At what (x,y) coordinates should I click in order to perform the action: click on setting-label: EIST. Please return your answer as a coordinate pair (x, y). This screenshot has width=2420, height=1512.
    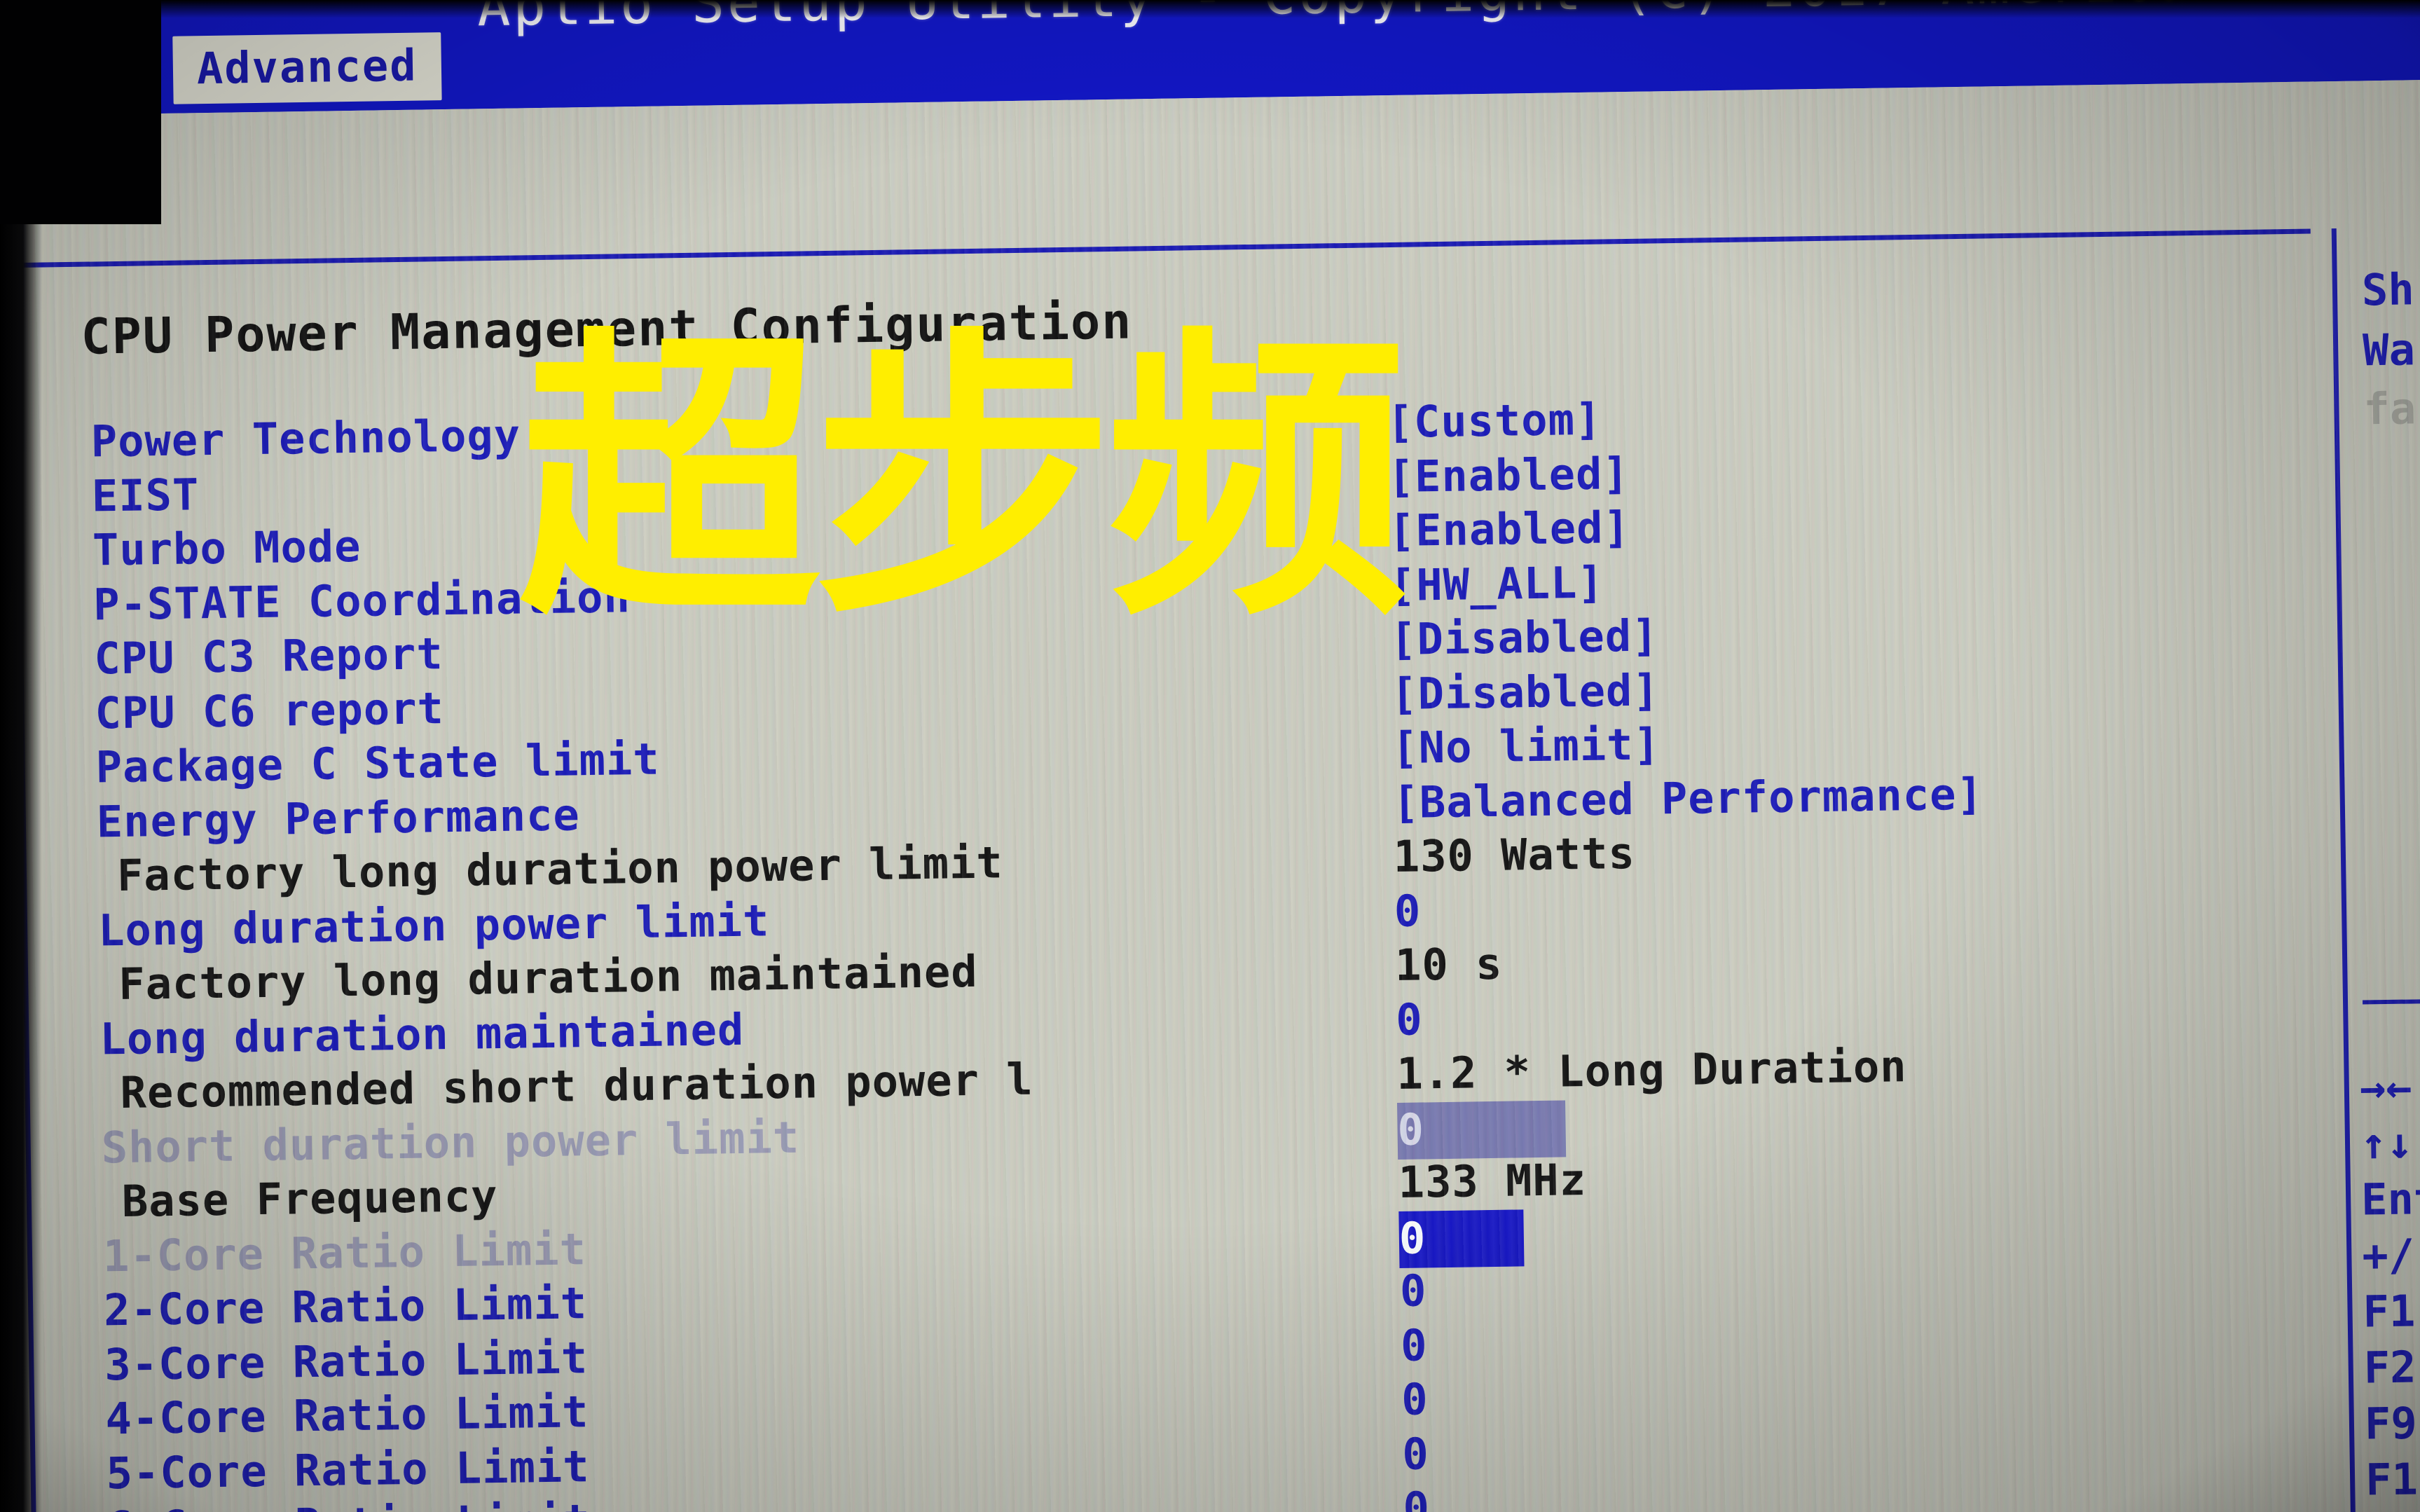
    Looking at the image, I should click on (145, 495).